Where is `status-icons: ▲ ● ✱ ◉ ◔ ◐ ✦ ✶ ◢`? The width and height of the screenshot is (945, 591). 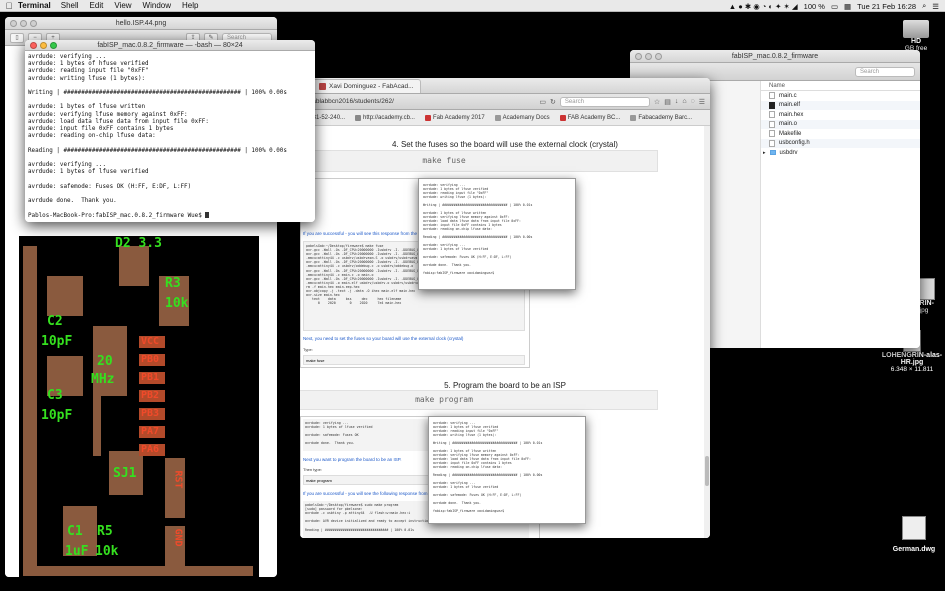 status-icons: ▲ ● ✱ ◉ ◔ ◐ ✦ ✶ ◢ is located at coordinates (763, 6).